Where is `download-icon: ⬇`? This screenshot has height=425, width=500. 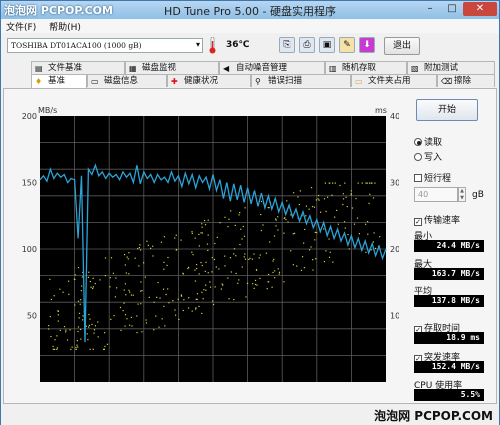 download-icon: ⬇ is located at coordinates (367, 45).